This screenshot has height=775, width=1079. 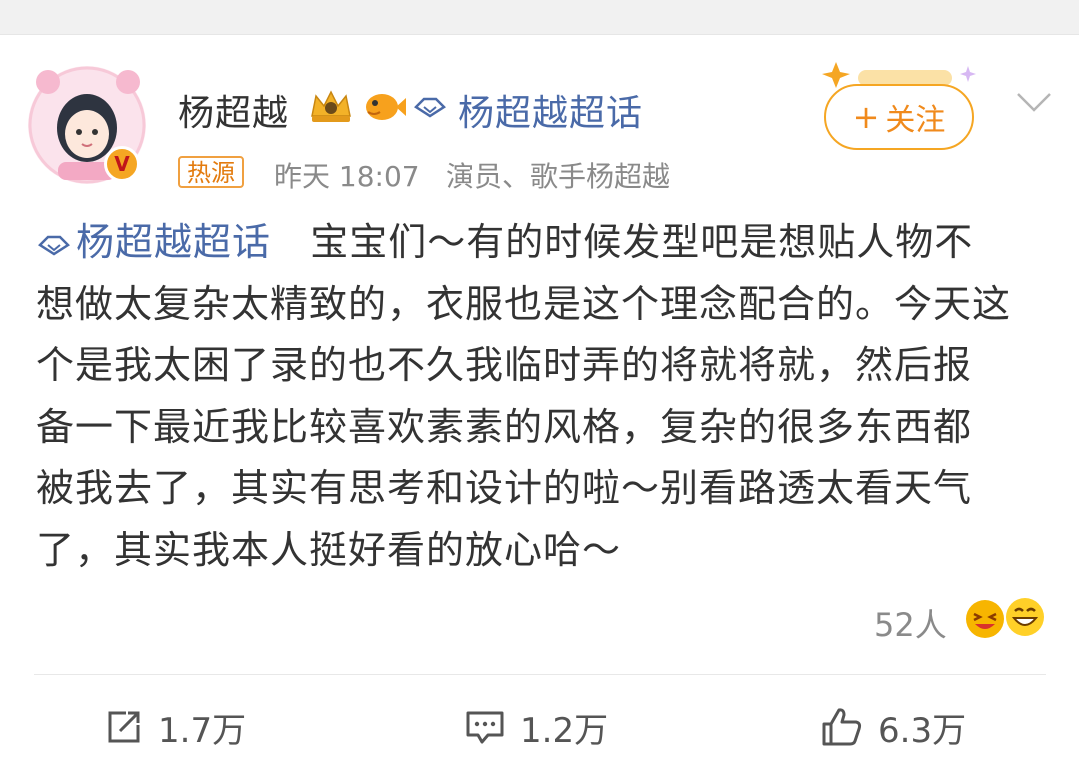 What do you see at coordinates (1034, 102) in the screenshot?
I see `chevron-down-icon` at bounding box center [1034, 102].